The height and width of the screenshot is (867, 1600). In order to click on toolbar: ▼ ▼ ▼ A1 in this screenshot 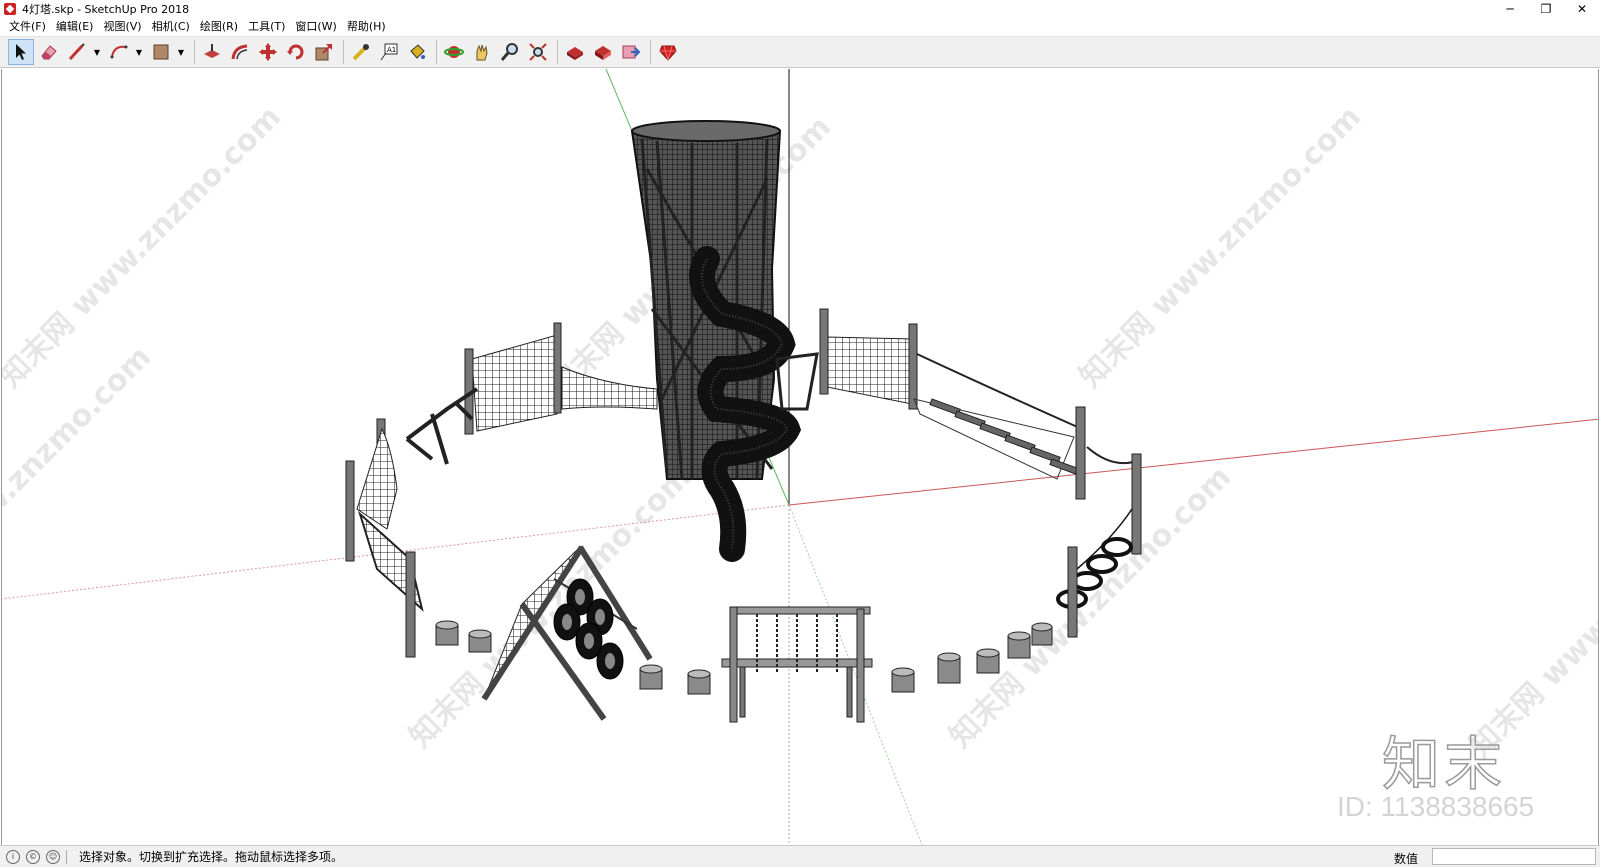, I will do `click(800, 52)`.